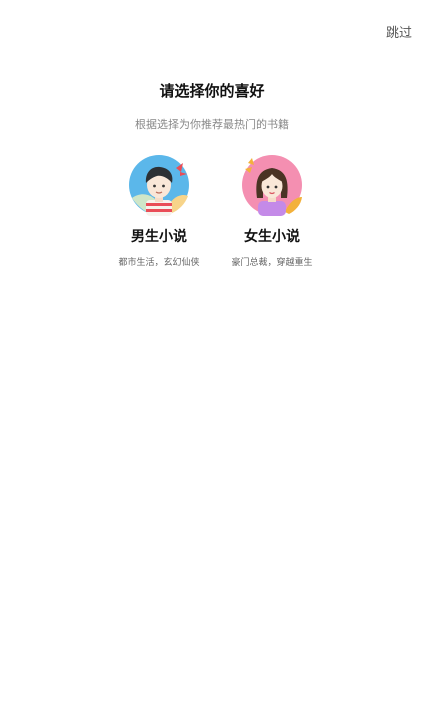  Describe the element at coordinates (159, 263) in the screenshot. I see `male-novel-description: 都市生活，玄幻仙侠` at that location.